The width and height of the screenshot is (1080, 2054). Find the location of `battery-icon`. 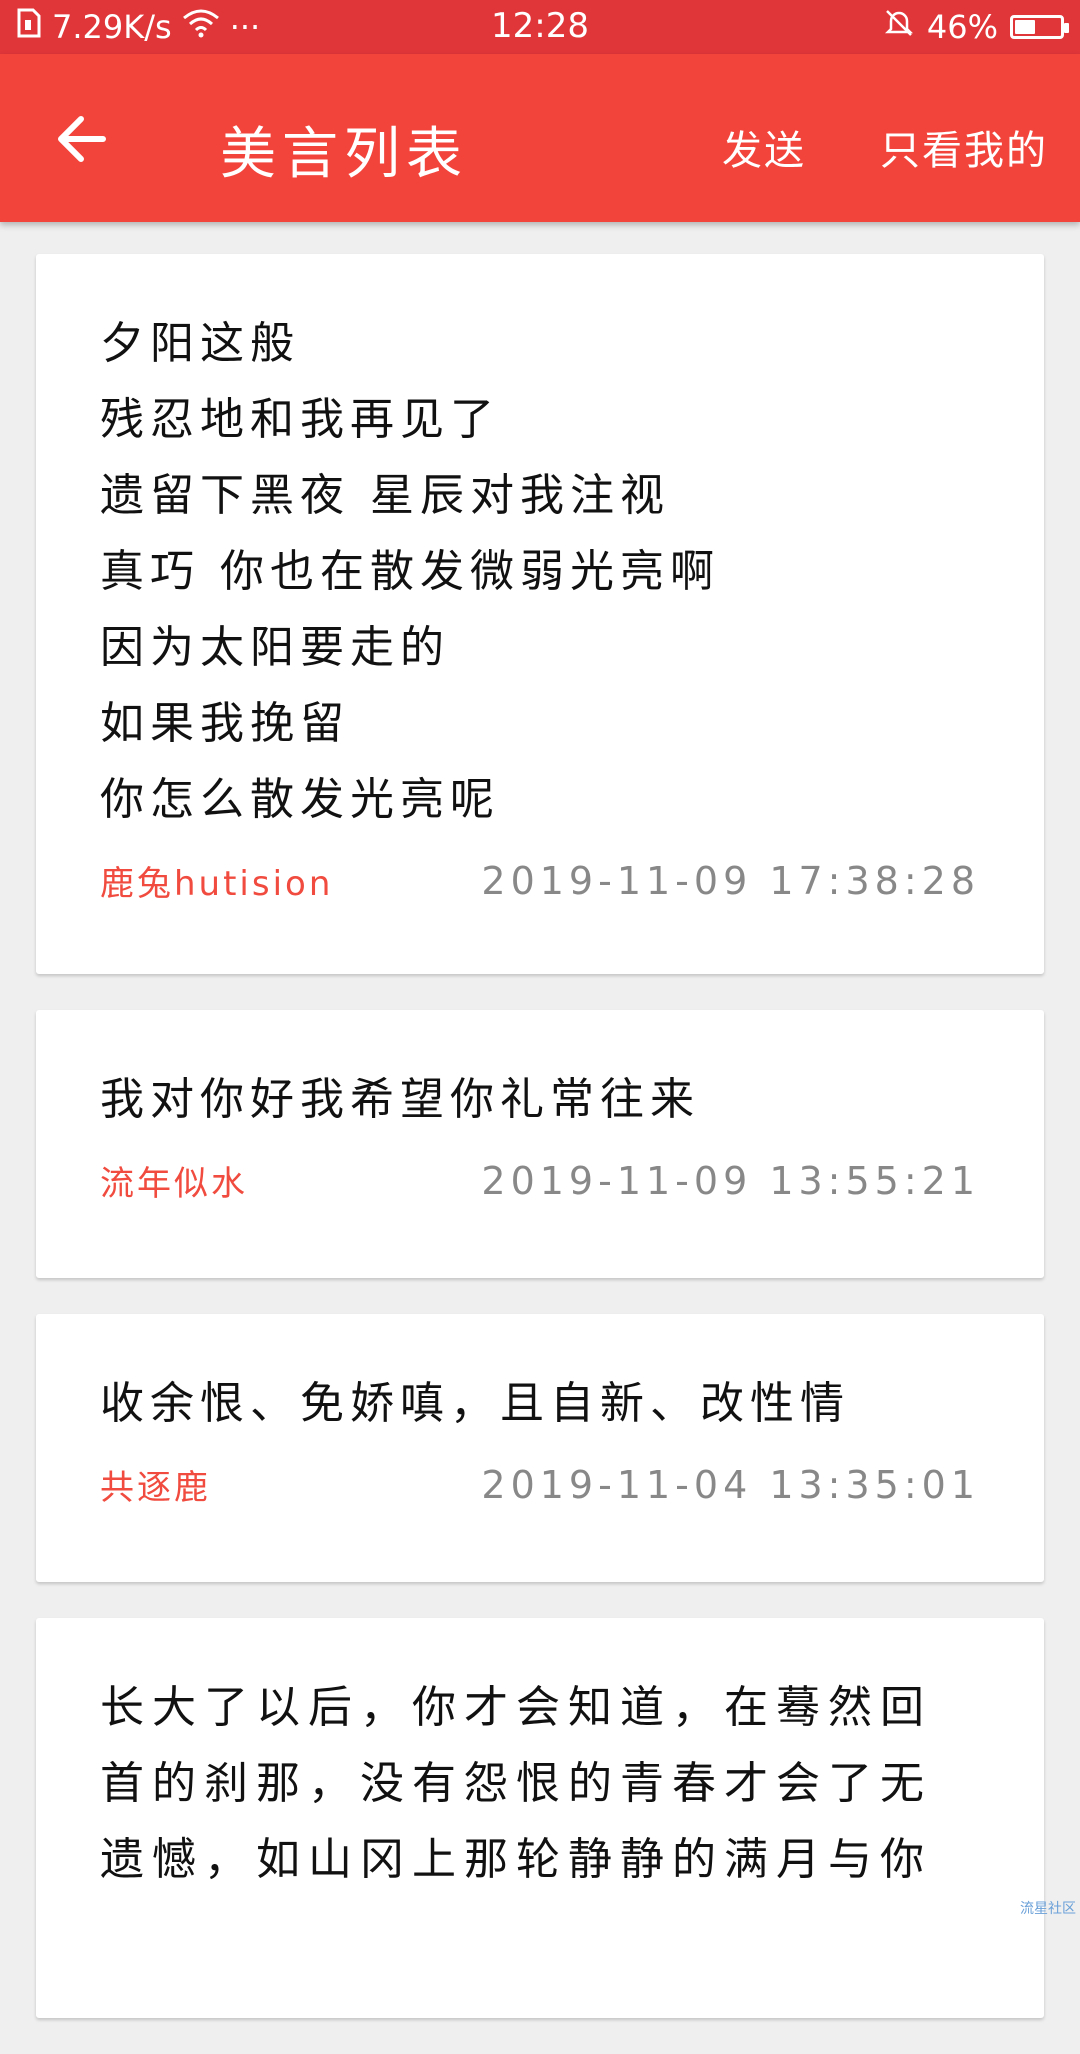

battery-icon is located at coordinates (1039, 27).